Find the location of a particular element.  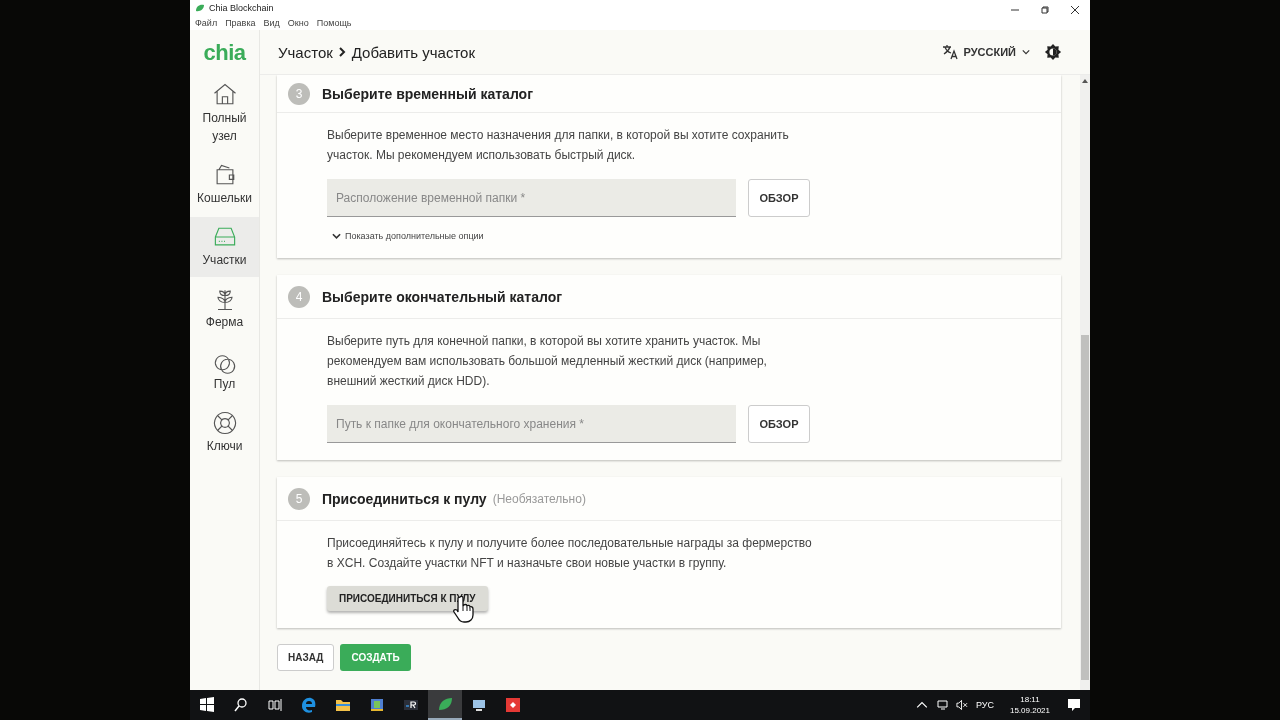

close-icon is located at coordinates (1075, 9).